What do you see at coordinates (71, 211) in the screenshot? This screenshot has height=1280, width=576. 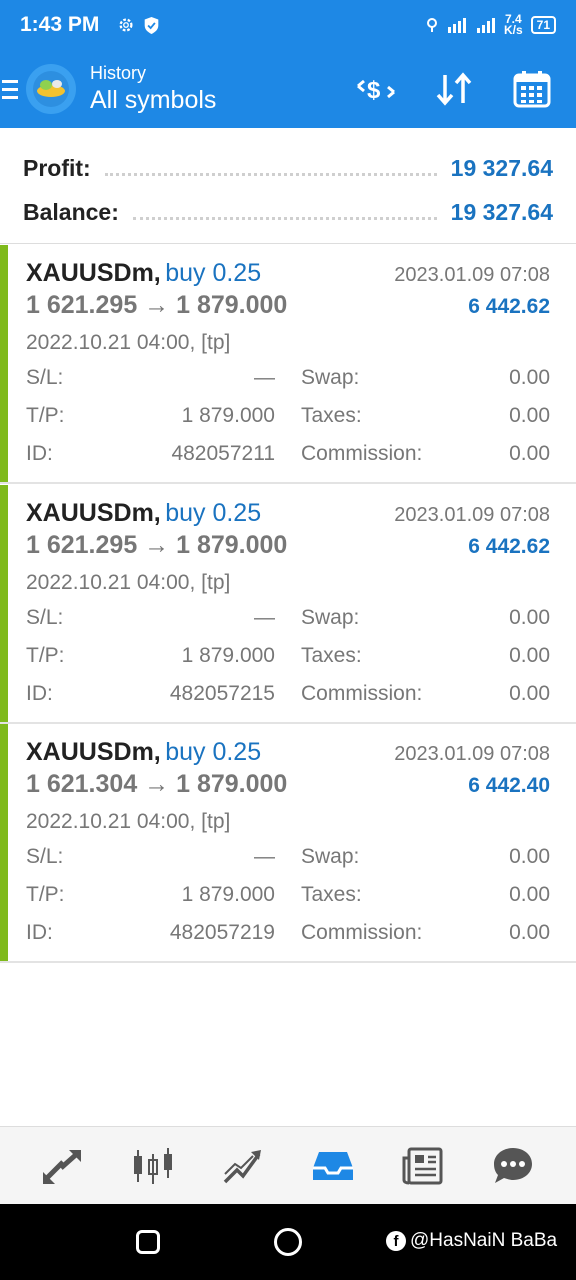 I see `balance-label: Balance:` at bounding box center [71, 211].